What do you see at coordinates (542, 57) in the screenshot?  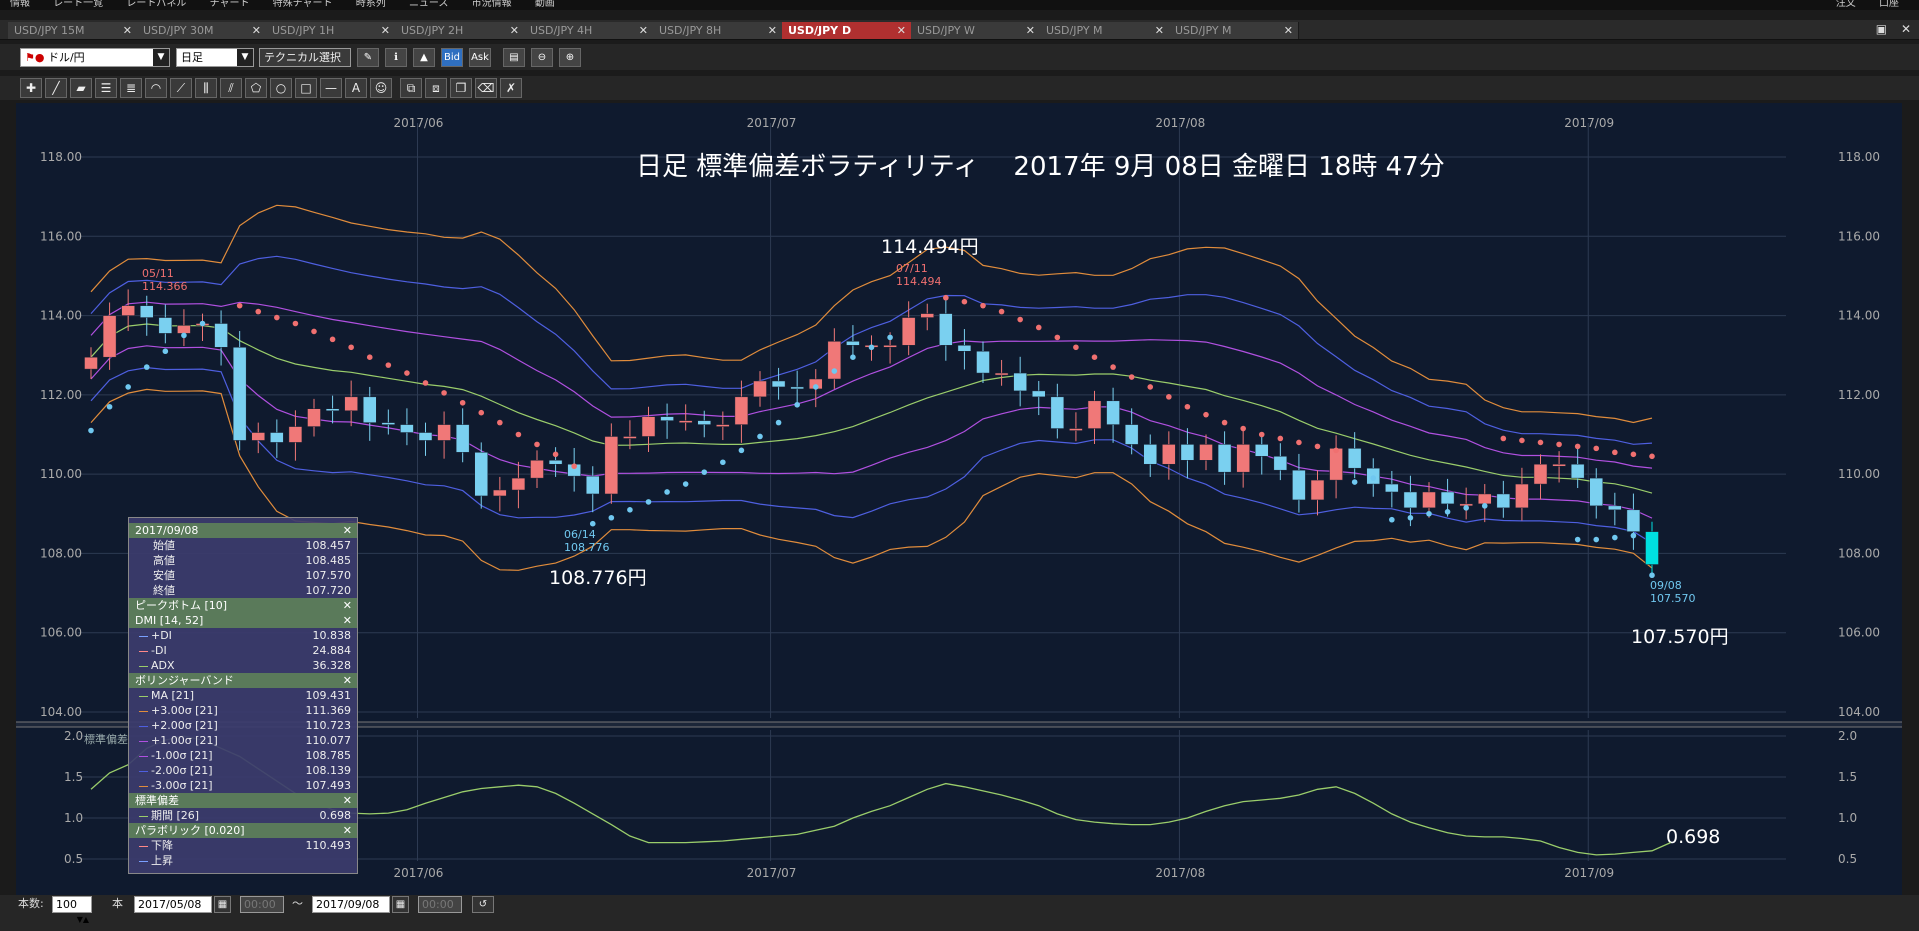 I see `zoom-out-icon: ⊖` at bounding box center [542, 57].